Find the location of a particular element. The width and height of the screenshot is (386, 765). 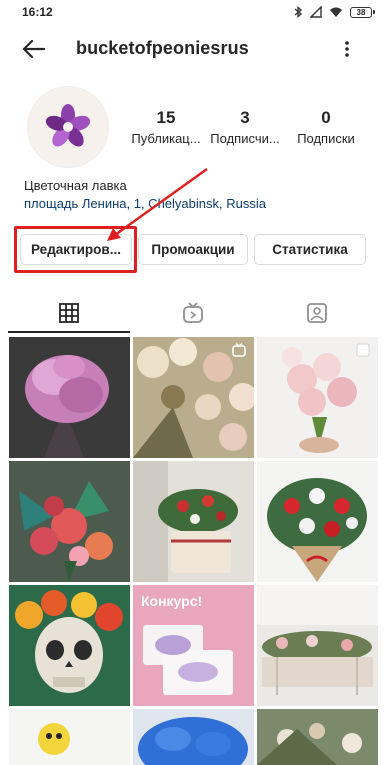

profile-username: bucketofpeoniesrus is located at coordinates (162, 48).